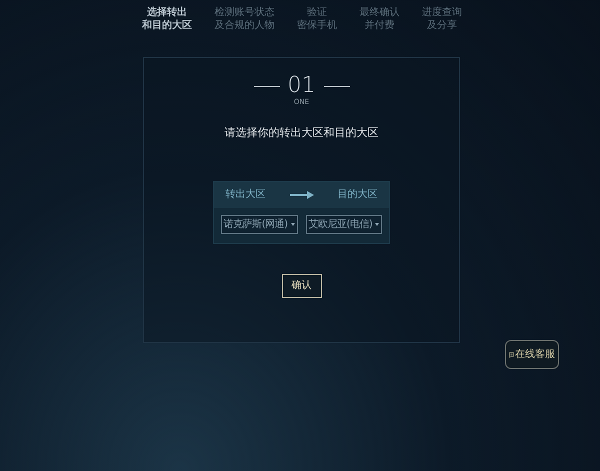  What do you see at coordinates (442, 19) in the screenshot?
I see `step-tab: 进度查询 及分享` at bounding box center [442, 19].